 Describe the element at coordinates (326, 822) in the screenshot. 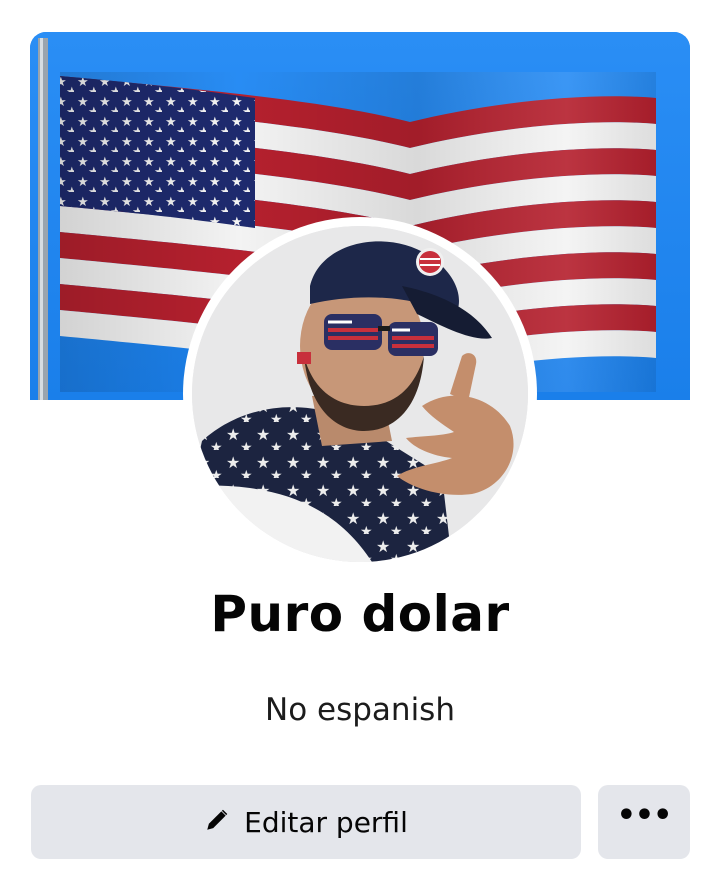

I see `edit-profile-label: Editar perfil` at that location.